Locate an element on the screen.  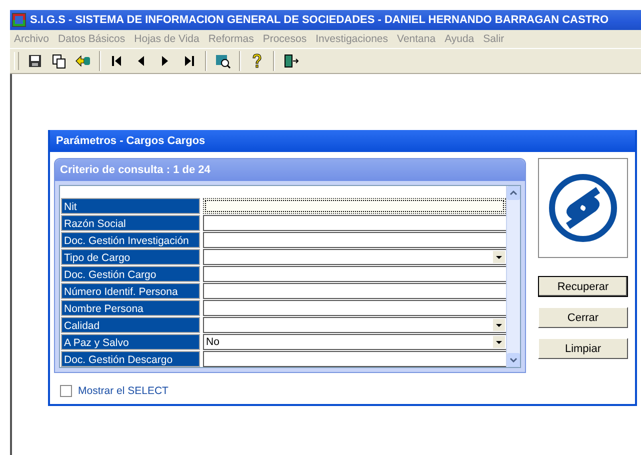
dropdown-field: No is located at coordinates (354, 342).